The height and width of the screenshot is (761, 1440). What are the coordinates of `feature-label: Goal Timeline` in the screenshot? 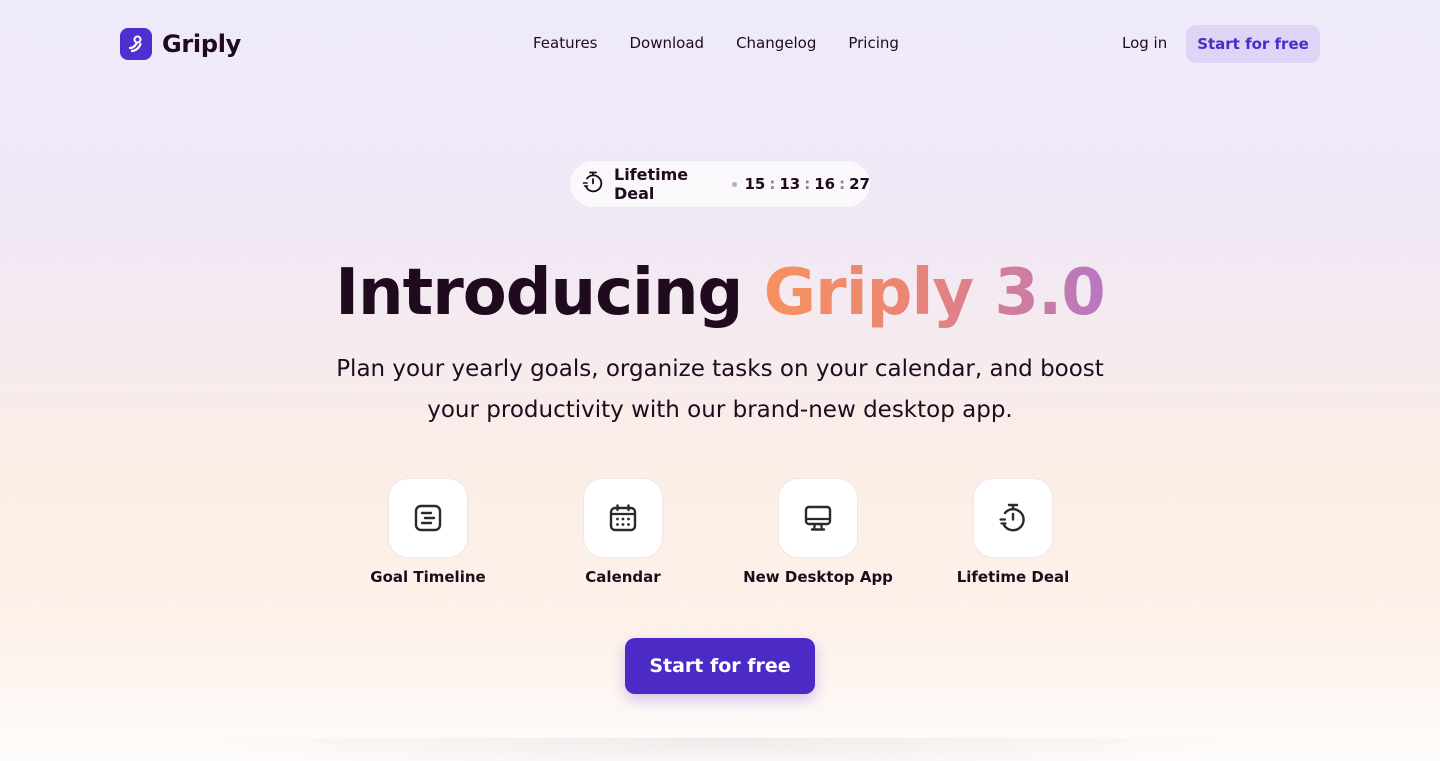 It's located at (428, 577).